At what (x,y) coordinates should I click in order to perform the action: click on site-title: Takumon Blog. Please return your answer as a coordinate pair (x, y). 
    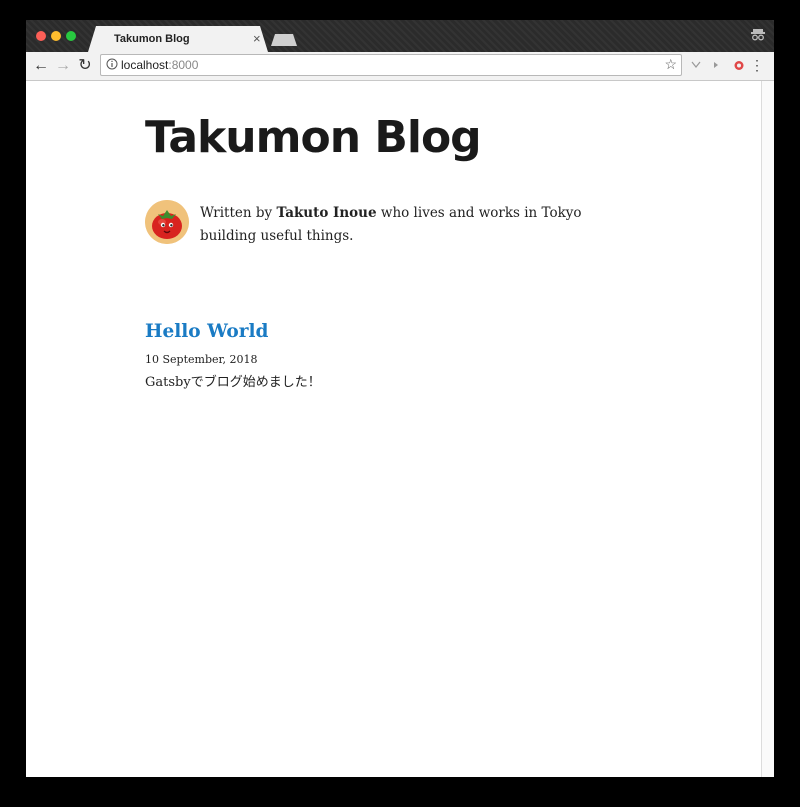
    Looking at the image, I should click on (313, 137).